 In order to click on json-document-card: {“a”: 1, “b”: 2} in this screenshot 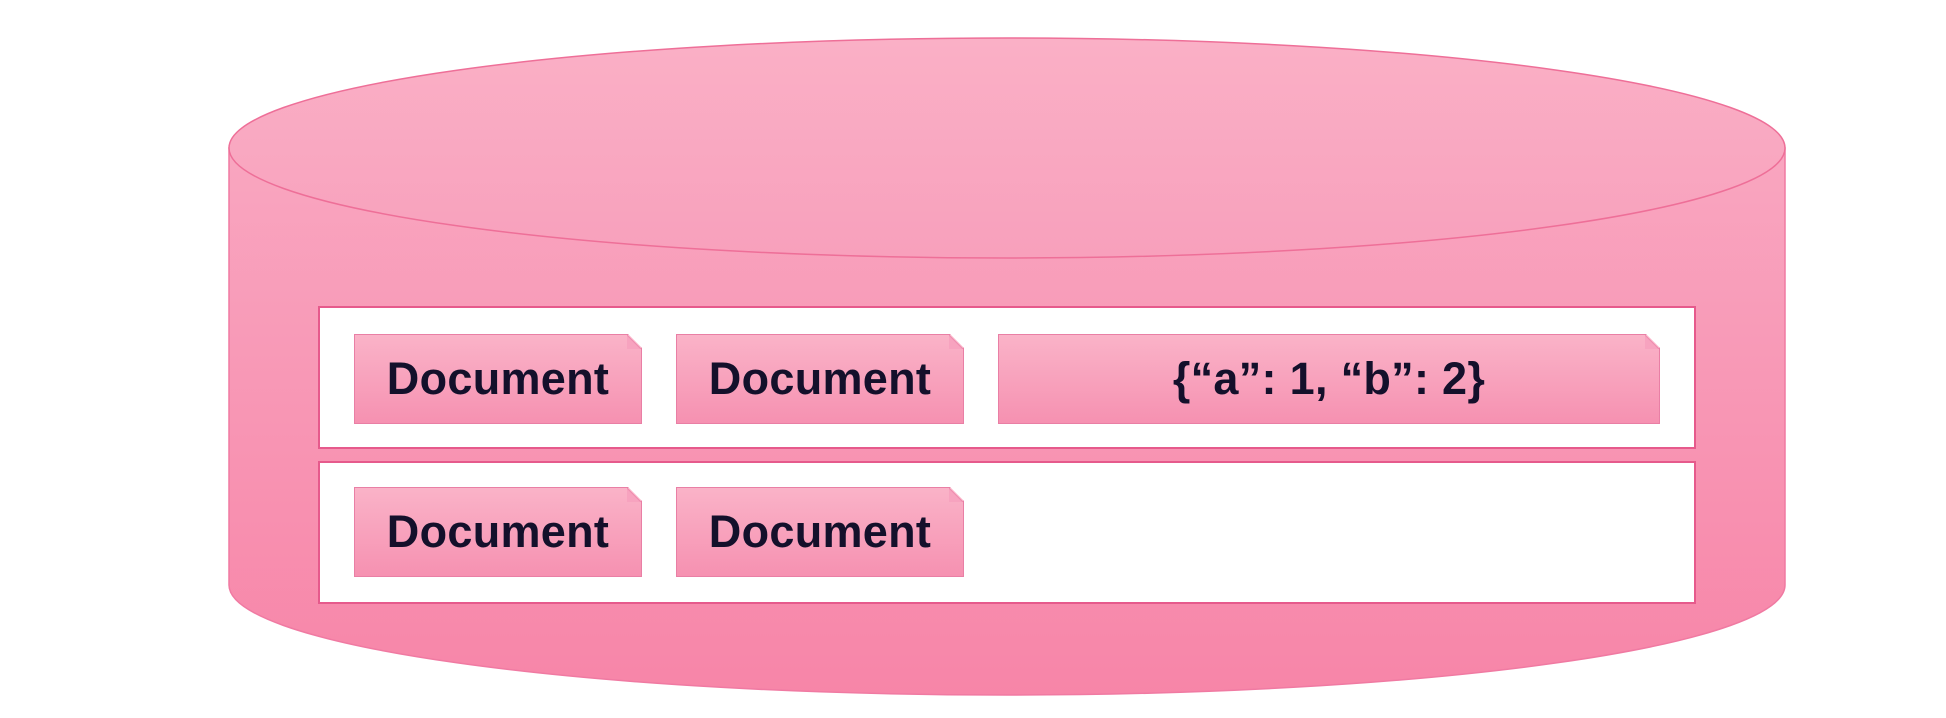, I will do `click(1329, 379)`.